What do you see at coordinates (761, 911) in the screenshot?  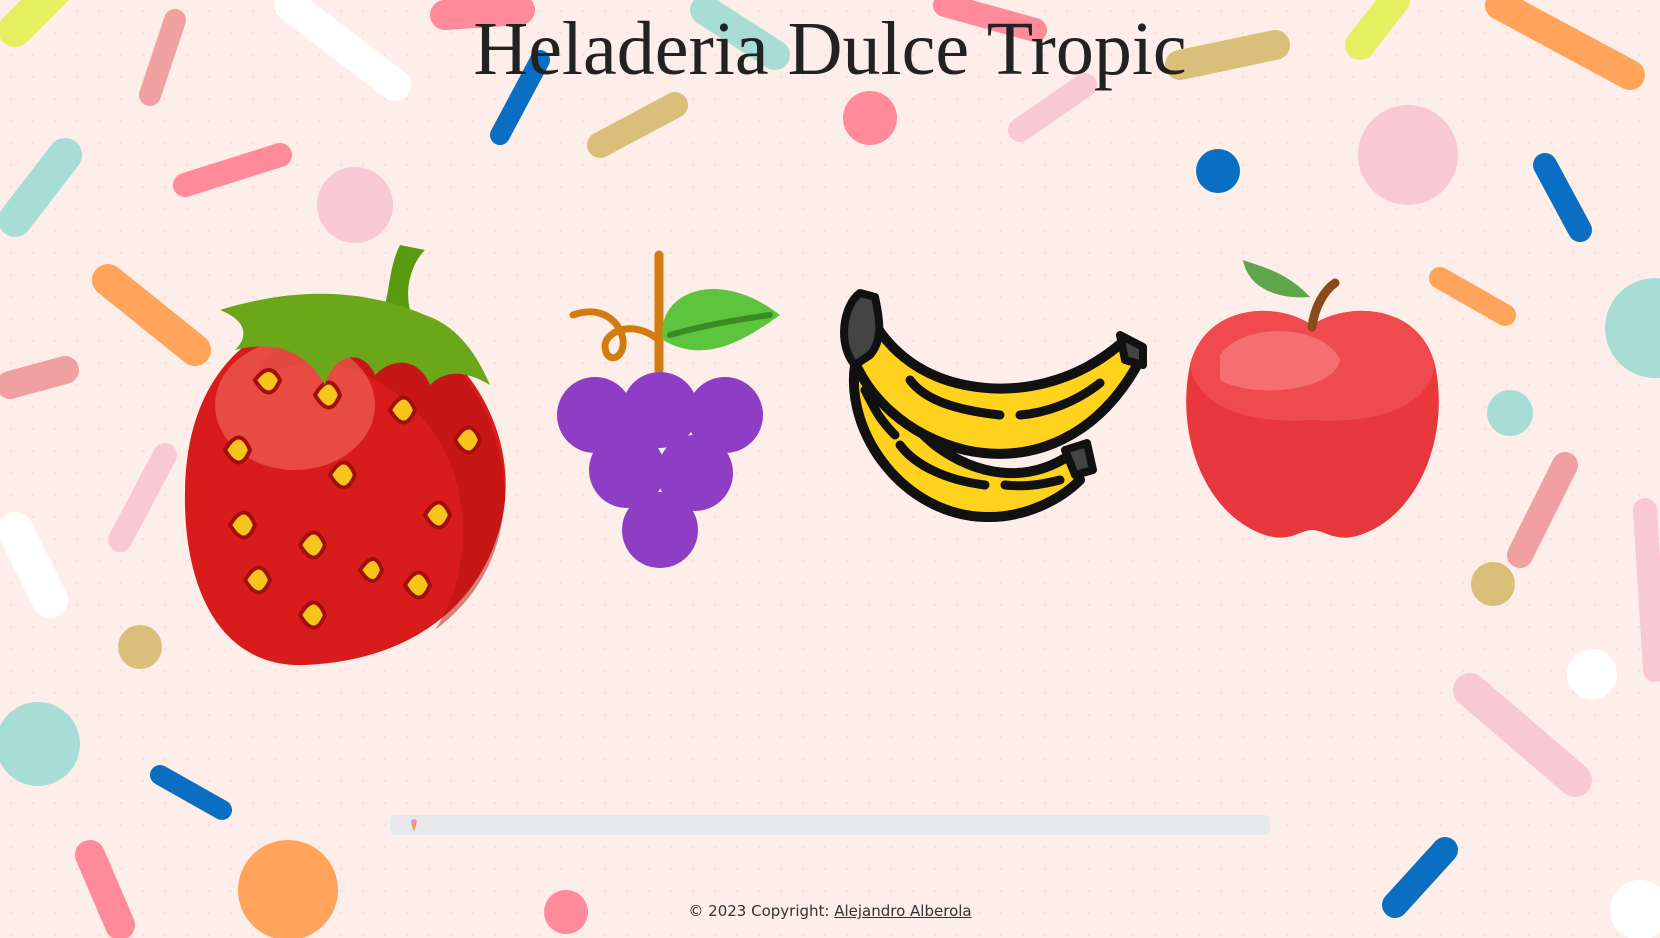 I see `copyright-text: © 2023 Copyright:` at bounding box center [761, 911].